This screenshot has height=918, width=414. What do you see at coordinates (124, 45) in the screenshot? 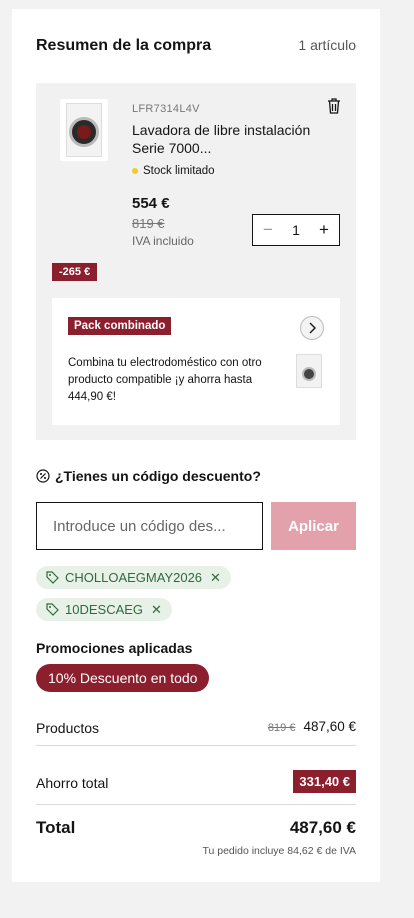
I see `summary-title: Resumen de la compra` at bounding box center [124, 45].